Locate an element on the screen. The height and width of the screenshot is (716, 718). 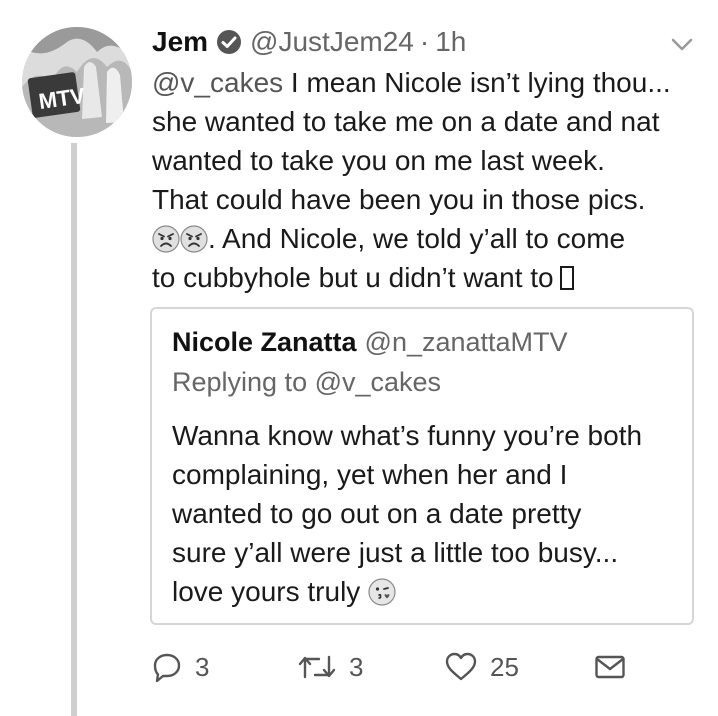
envelope-icon is located at coordinates (610, 667).